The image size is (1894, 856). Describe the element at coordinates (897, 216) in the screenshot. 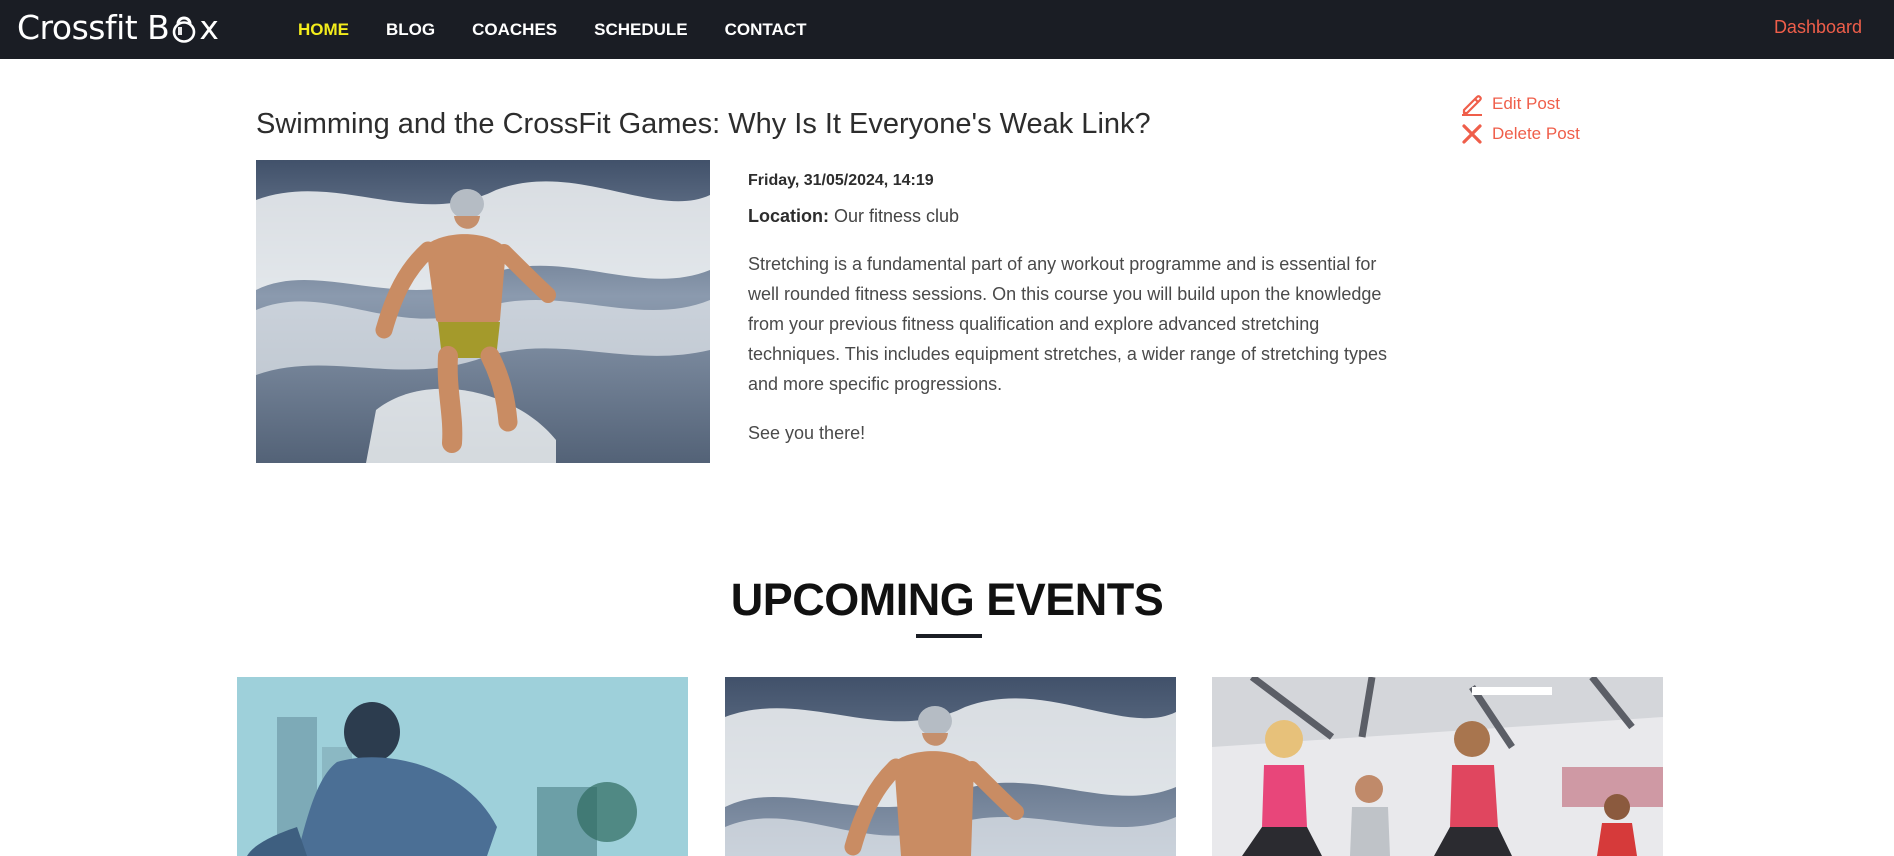

I see `location-value: Our fitness club` at that location.